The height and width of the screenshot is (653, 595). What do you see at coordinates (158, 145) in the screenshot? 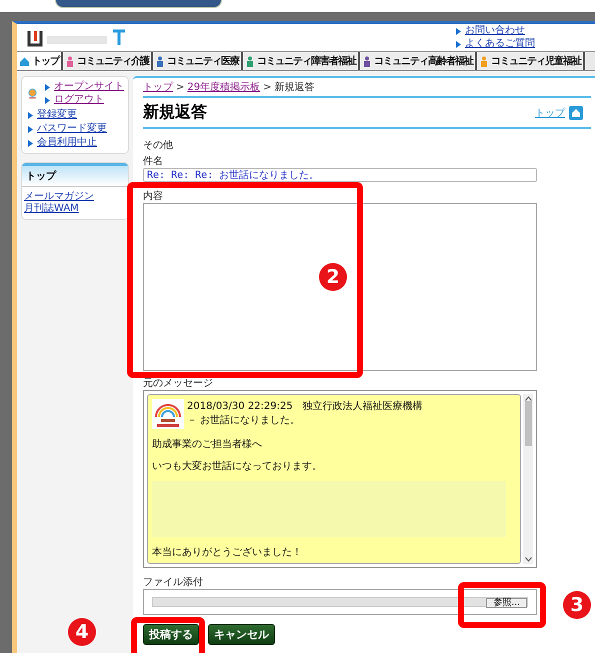
I see `category-text: その他` at bounding box center [158, 145].